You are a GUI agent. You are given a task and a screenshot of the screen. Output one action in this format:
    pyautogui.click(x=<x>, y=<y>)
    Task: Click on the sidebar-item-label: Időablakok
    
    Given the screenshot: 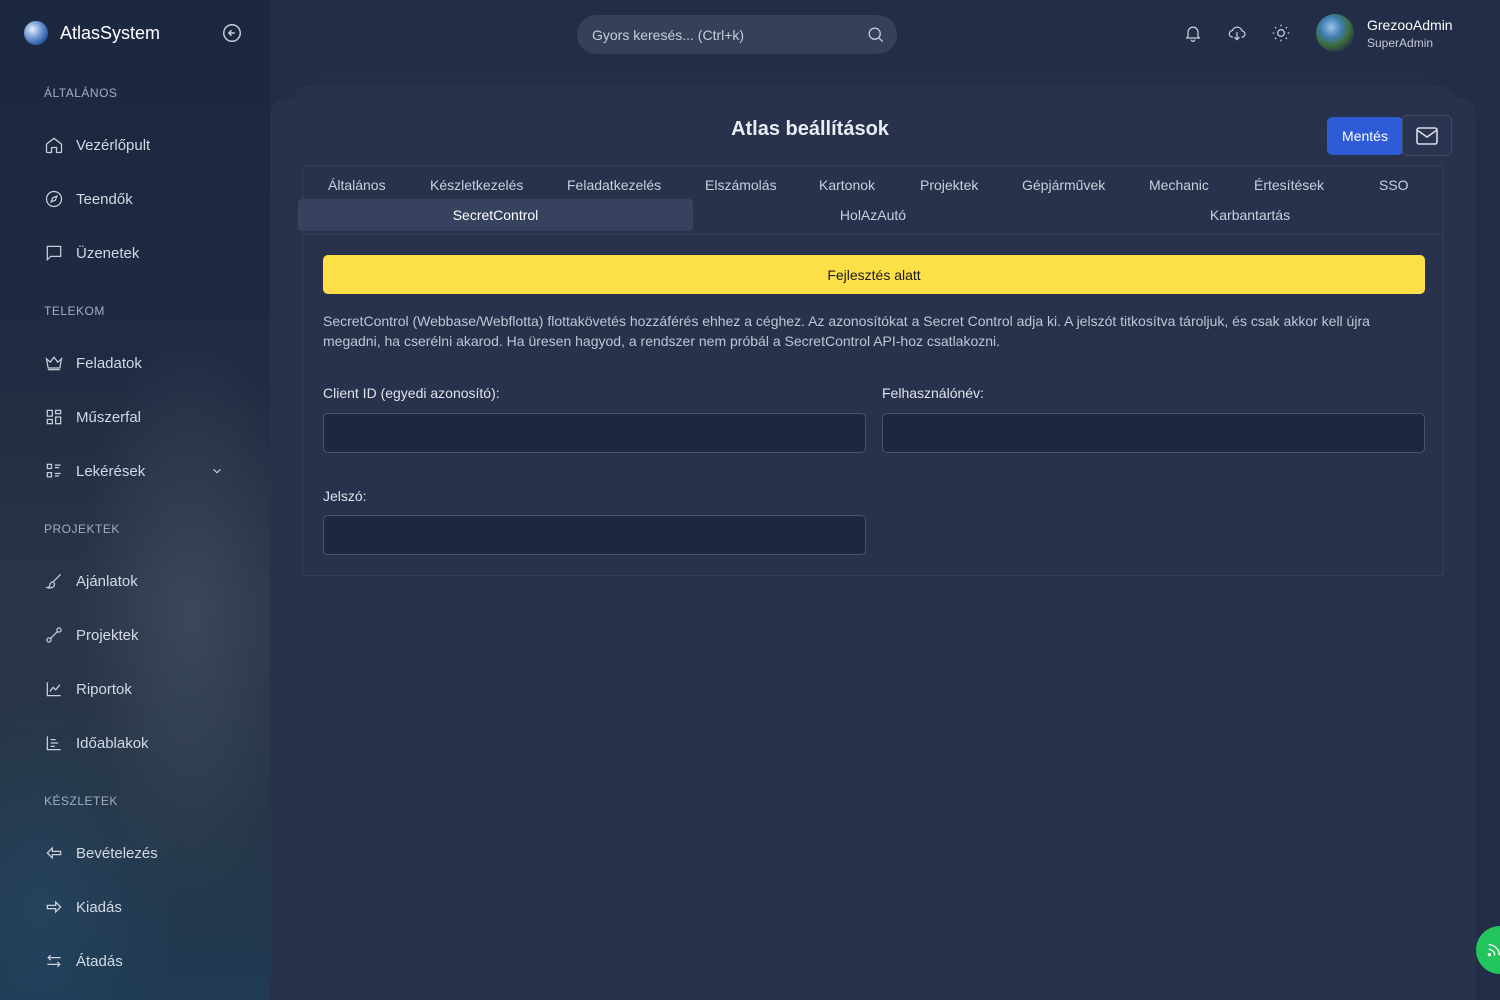 What is the action you would take?
    pyautogui.click(x=112, y=743)
    